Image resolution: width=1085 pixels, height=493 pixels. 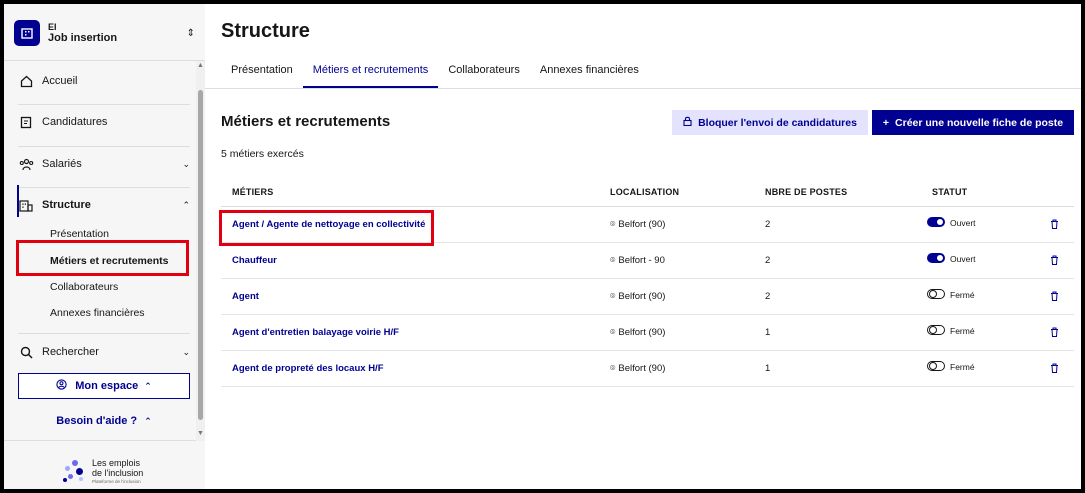 I want to click on mon-espace-label: Mon espace, so click(x=107, y=386).